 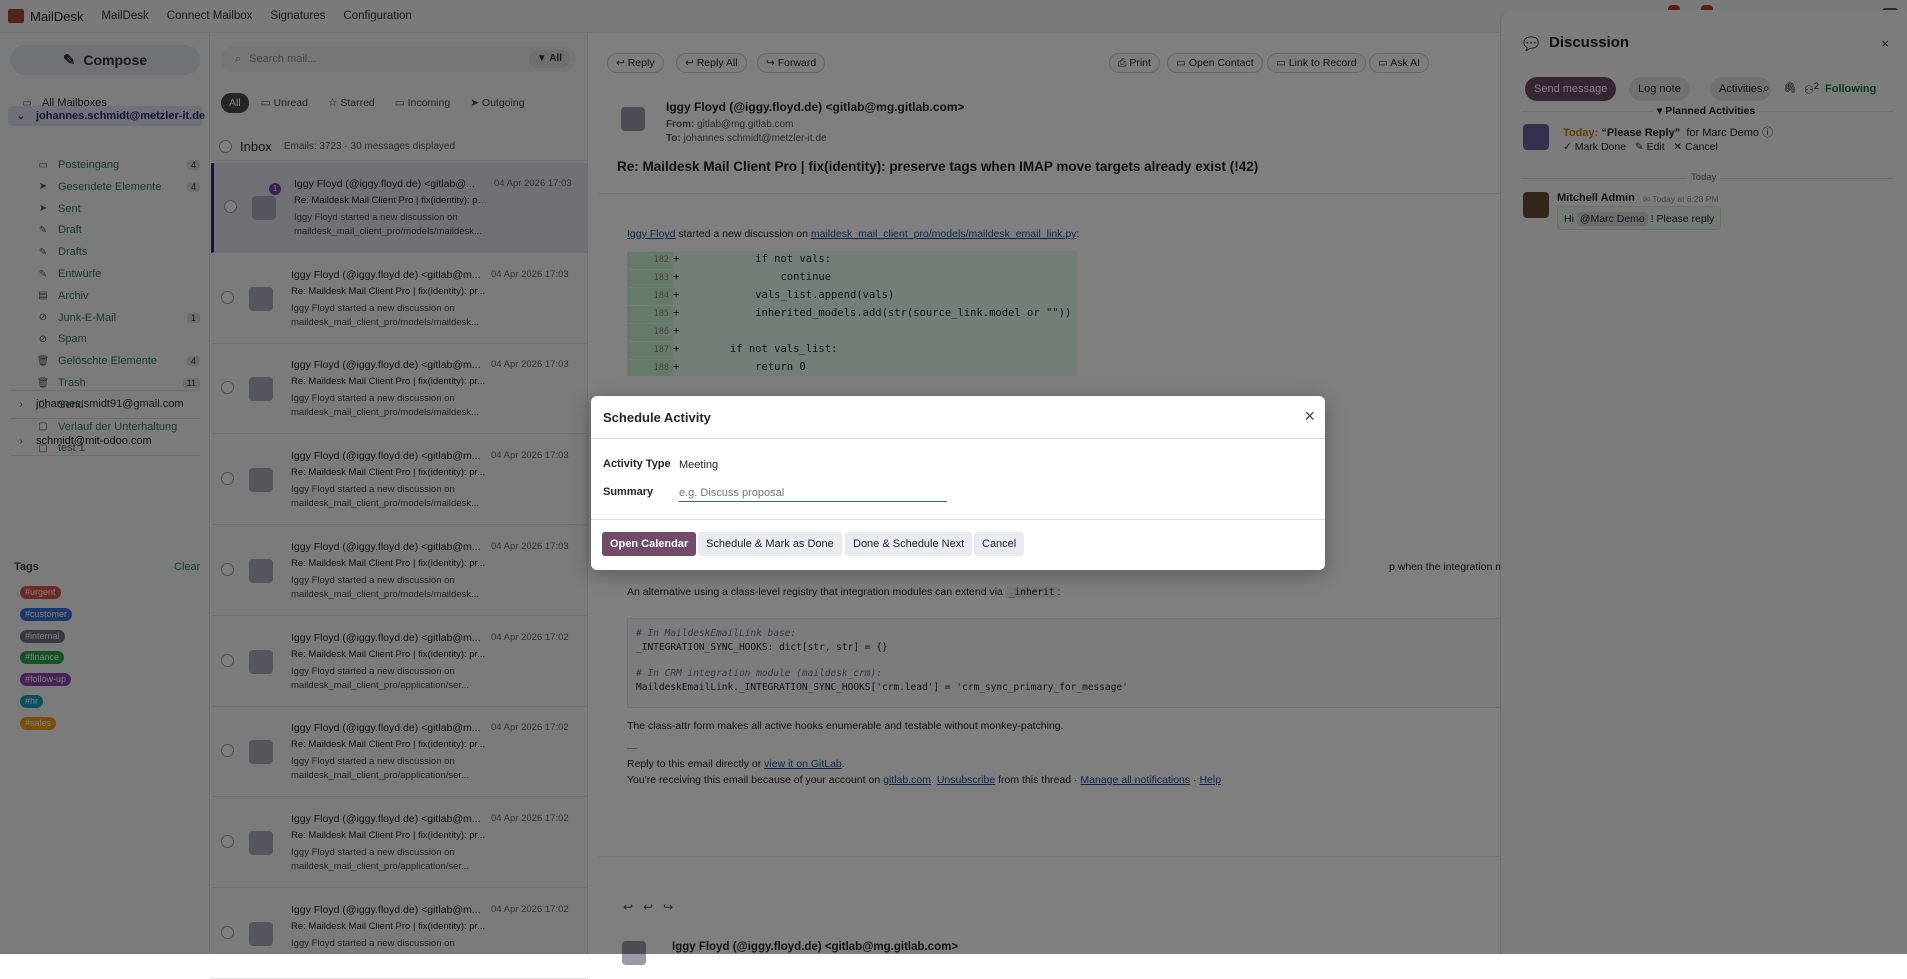 I want to click on close-icon: ×, so click(x=1309, y=416).